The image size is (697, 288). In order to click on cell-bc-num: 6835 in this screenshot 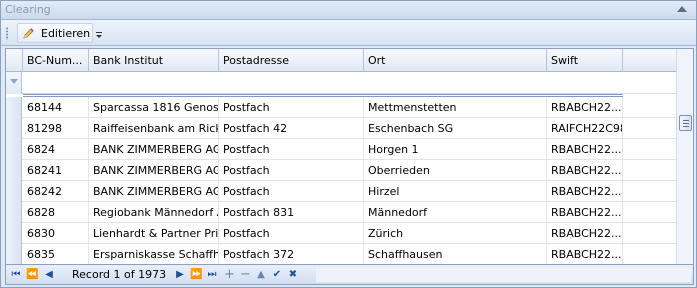, I will do `click(56, 254)`.